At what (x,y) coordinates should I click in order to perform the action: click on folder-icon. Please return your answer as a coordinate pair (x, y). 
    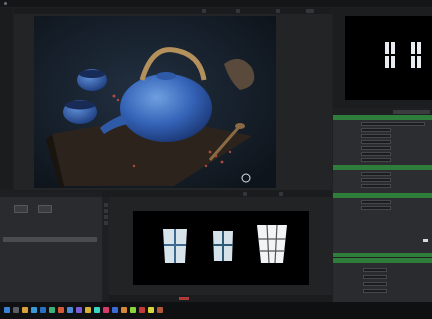
    Looking at the image, I should click on (25, 310).